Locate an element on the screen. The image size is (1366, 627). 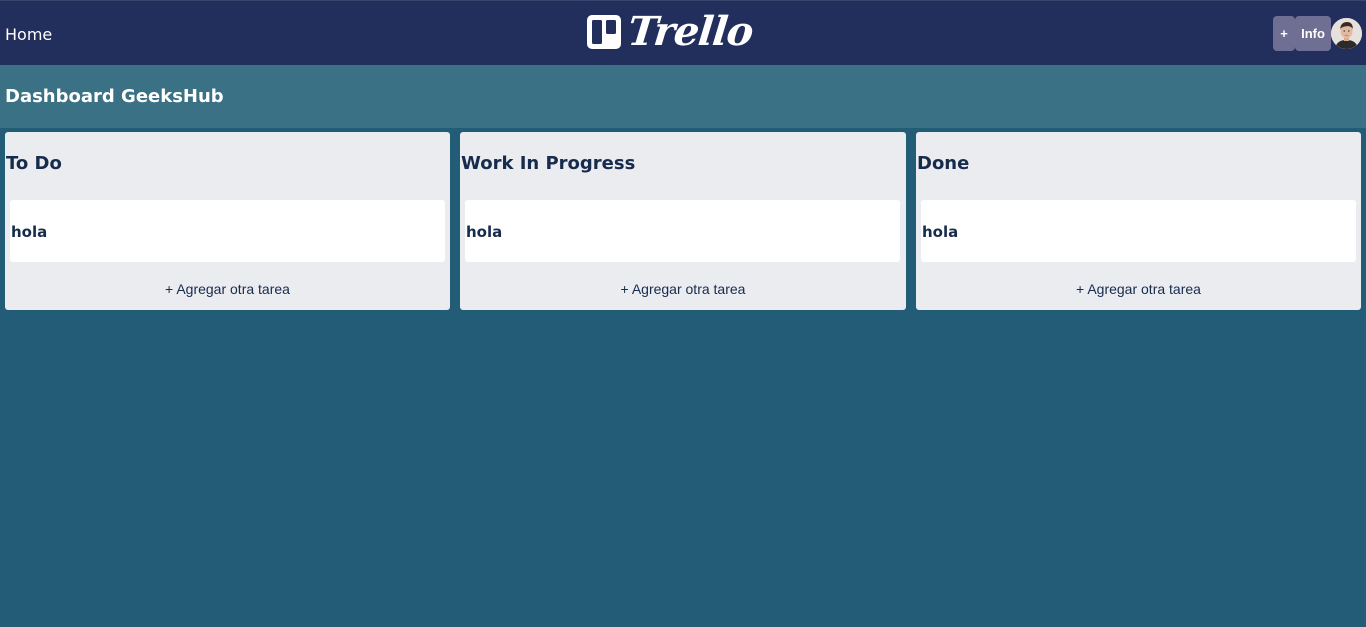
top-actions: + Info is located at coordinates (1317, 33).